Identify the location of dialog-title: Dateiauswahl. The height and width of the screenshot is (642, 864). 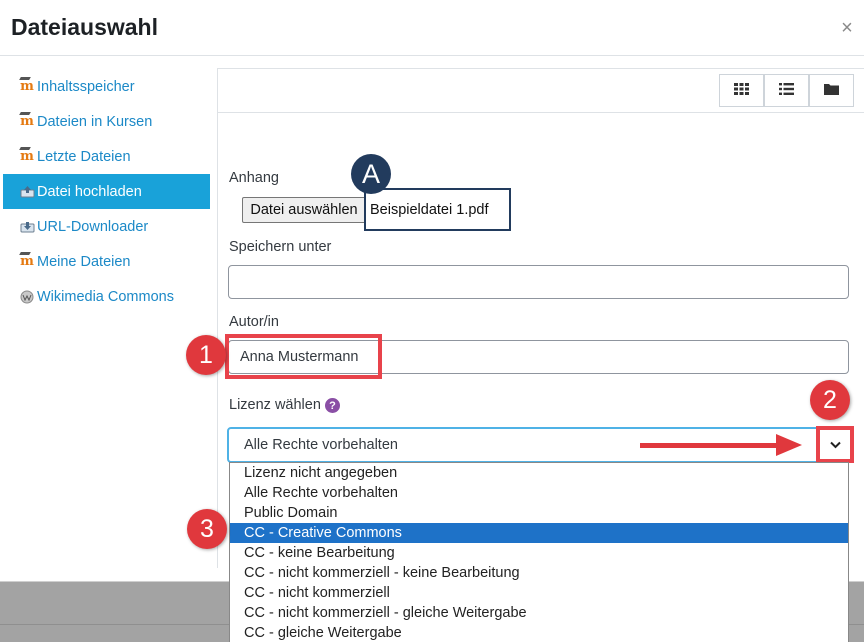
(84, 27).